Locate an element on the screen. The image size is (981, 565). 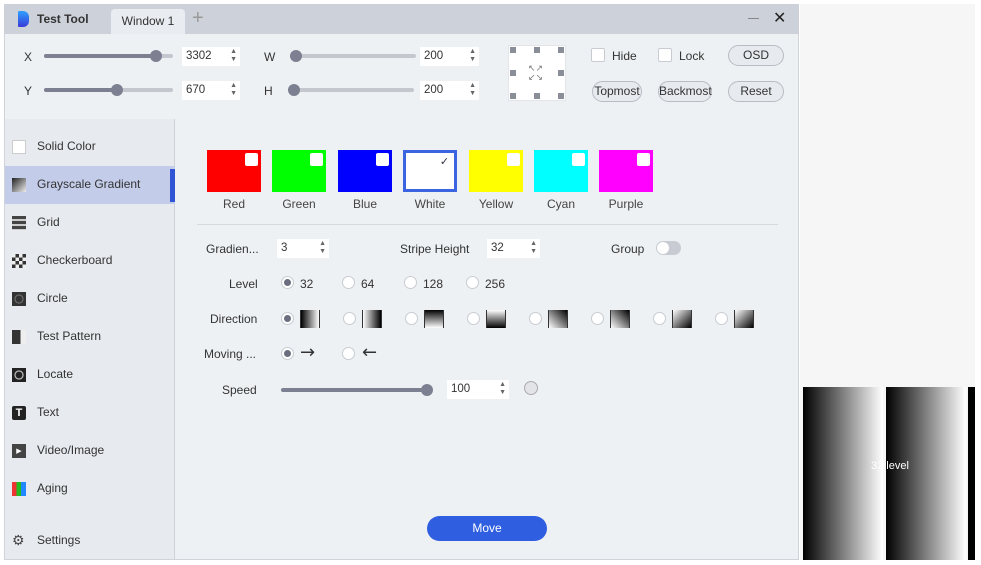
sidebar-item-grayscale-gradient: Grayscale Gradient is located at coordinates (90, 185).